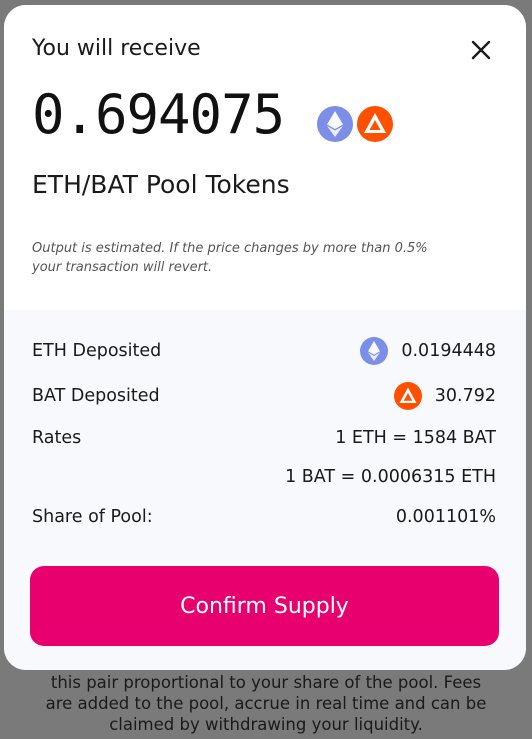  Describe the element at coordinates (96, 396) in the screenshot. I see `bat-deposited-label: BAT Deposited` at that location.